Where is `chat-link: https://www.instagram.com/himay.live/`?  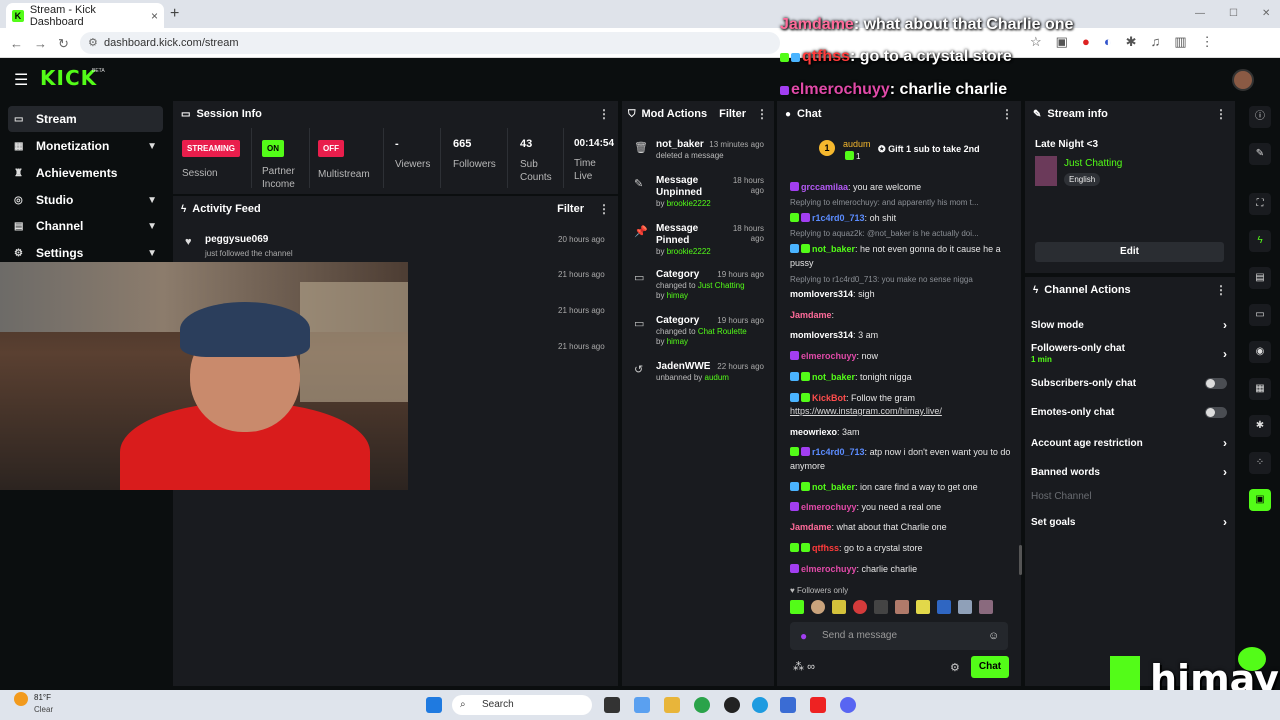
chat-link: https://www.instagram.com/himay.live/ is located at coordinates (866, 411).